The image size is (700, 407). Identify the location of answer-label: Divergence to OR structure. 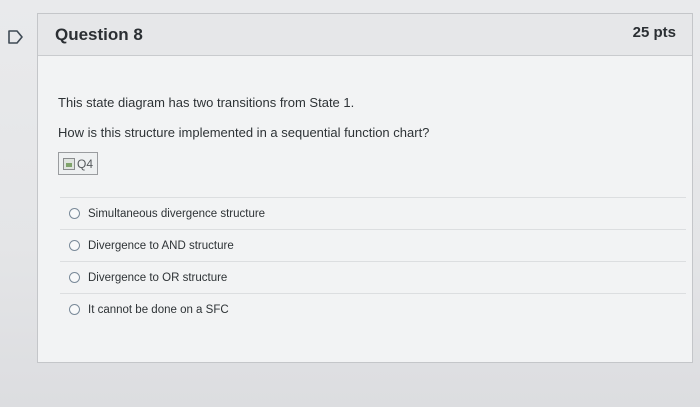
(158, 277).